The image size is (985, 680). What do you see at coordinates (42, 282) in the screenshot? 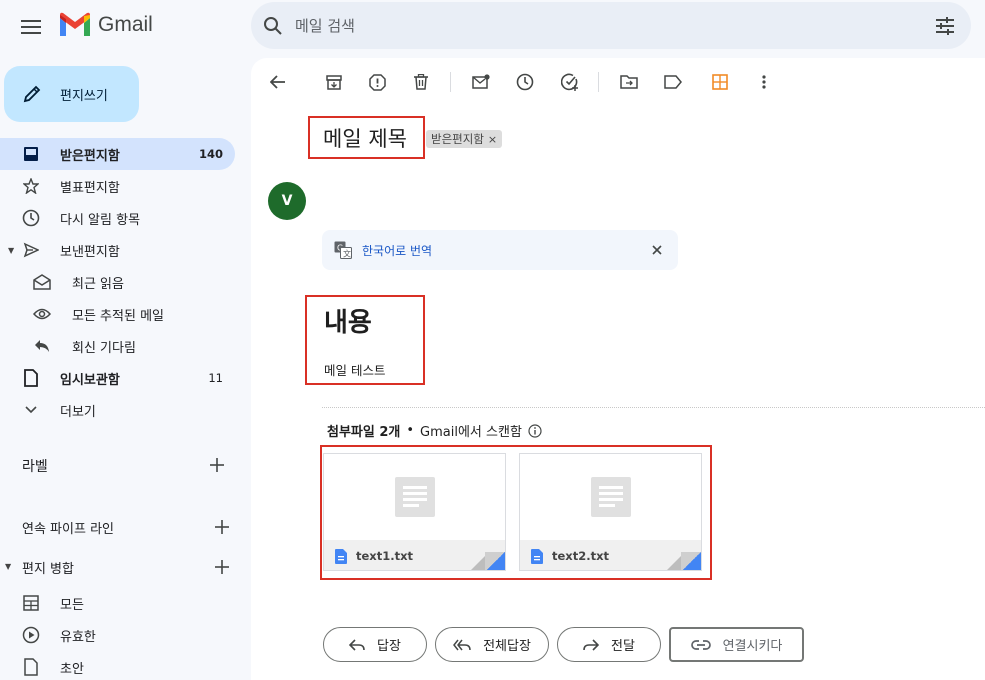
I see `open-envelope-icon` at bounding box center [42, 282].